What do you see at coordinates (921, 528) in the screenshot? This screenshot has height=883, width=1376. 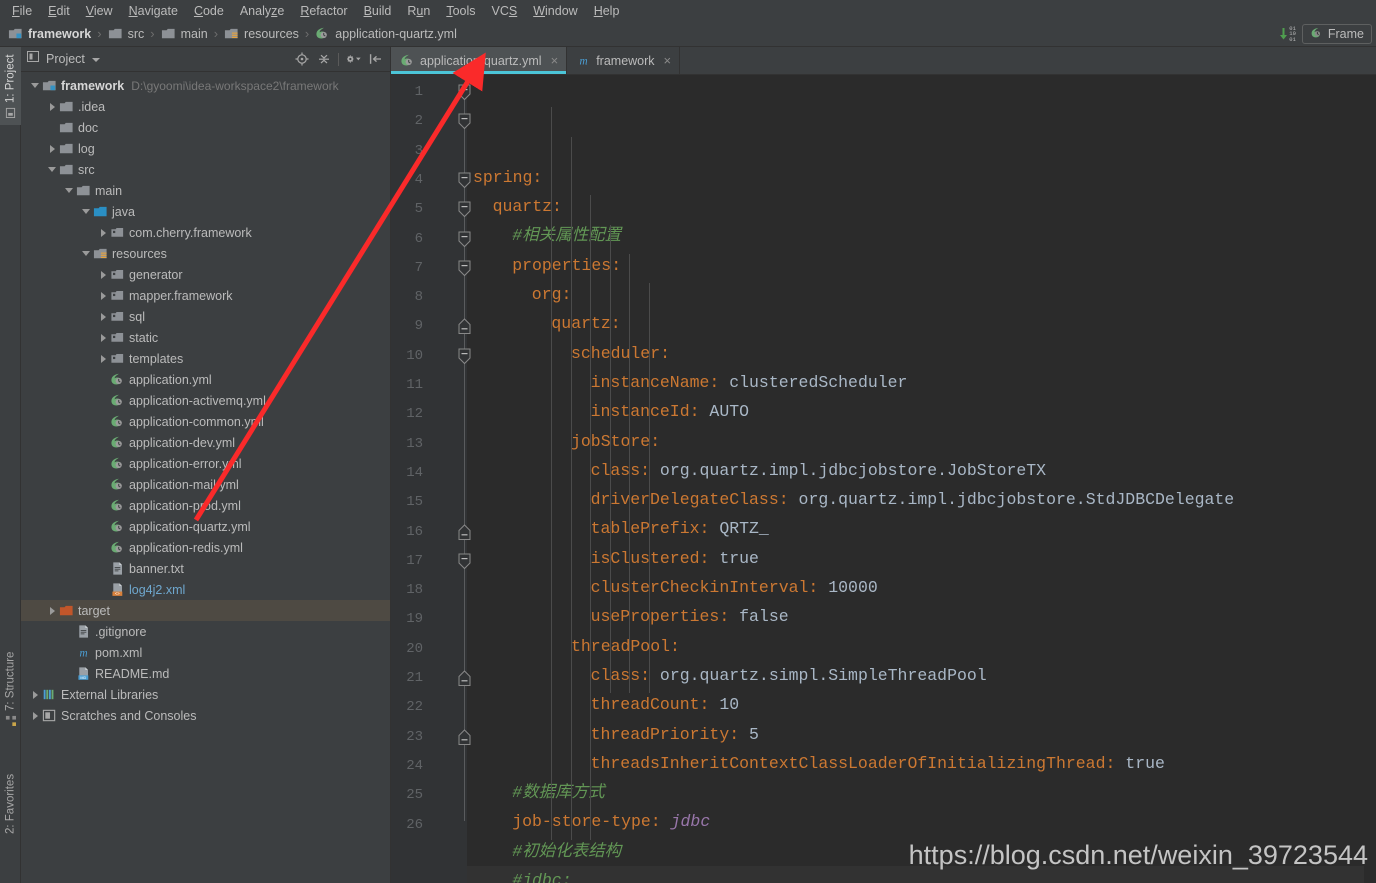 I see `code-line: tablePrefix: QRTZ_` at bounding box center [921, 528].